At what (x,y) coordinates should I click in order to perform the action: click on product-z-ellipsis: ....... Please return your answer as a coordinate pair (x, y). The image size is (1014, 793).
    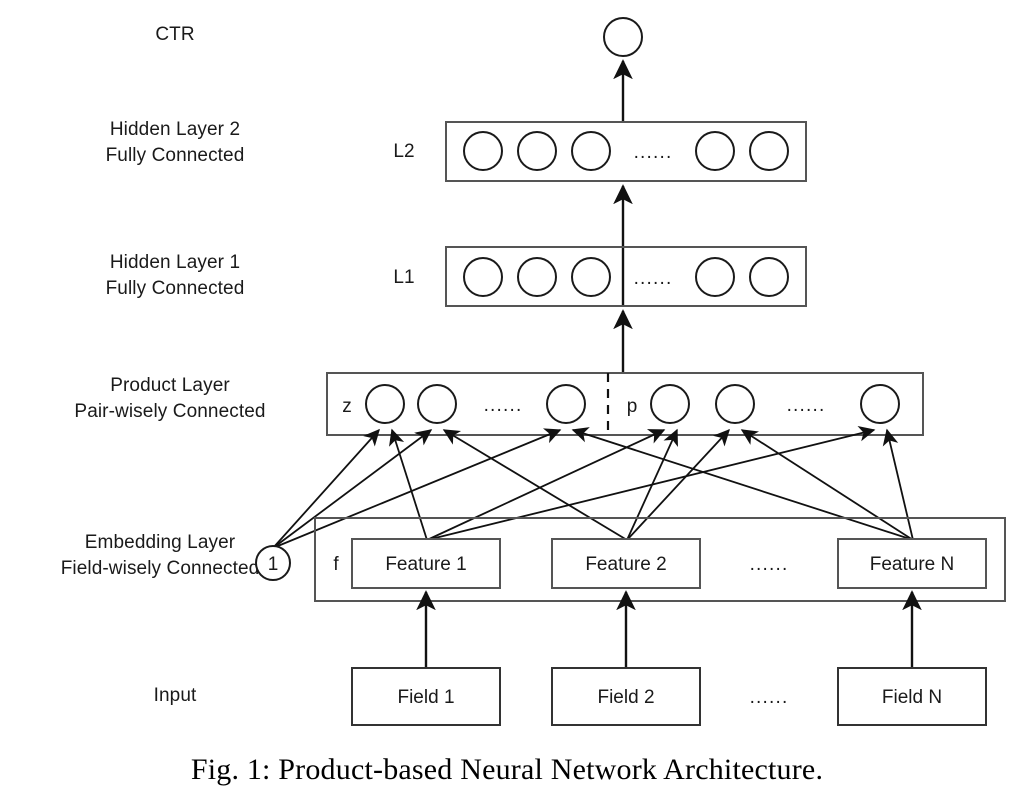
    Looking at the image, I should click on (503, 405).